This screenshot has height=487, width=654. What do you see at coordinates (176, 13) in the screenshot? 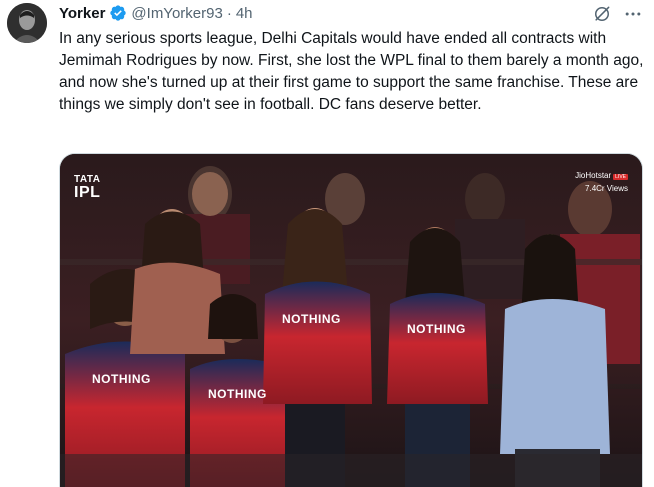
I see `author-handle: @ImYorker93` at bounding box center [176, 13].